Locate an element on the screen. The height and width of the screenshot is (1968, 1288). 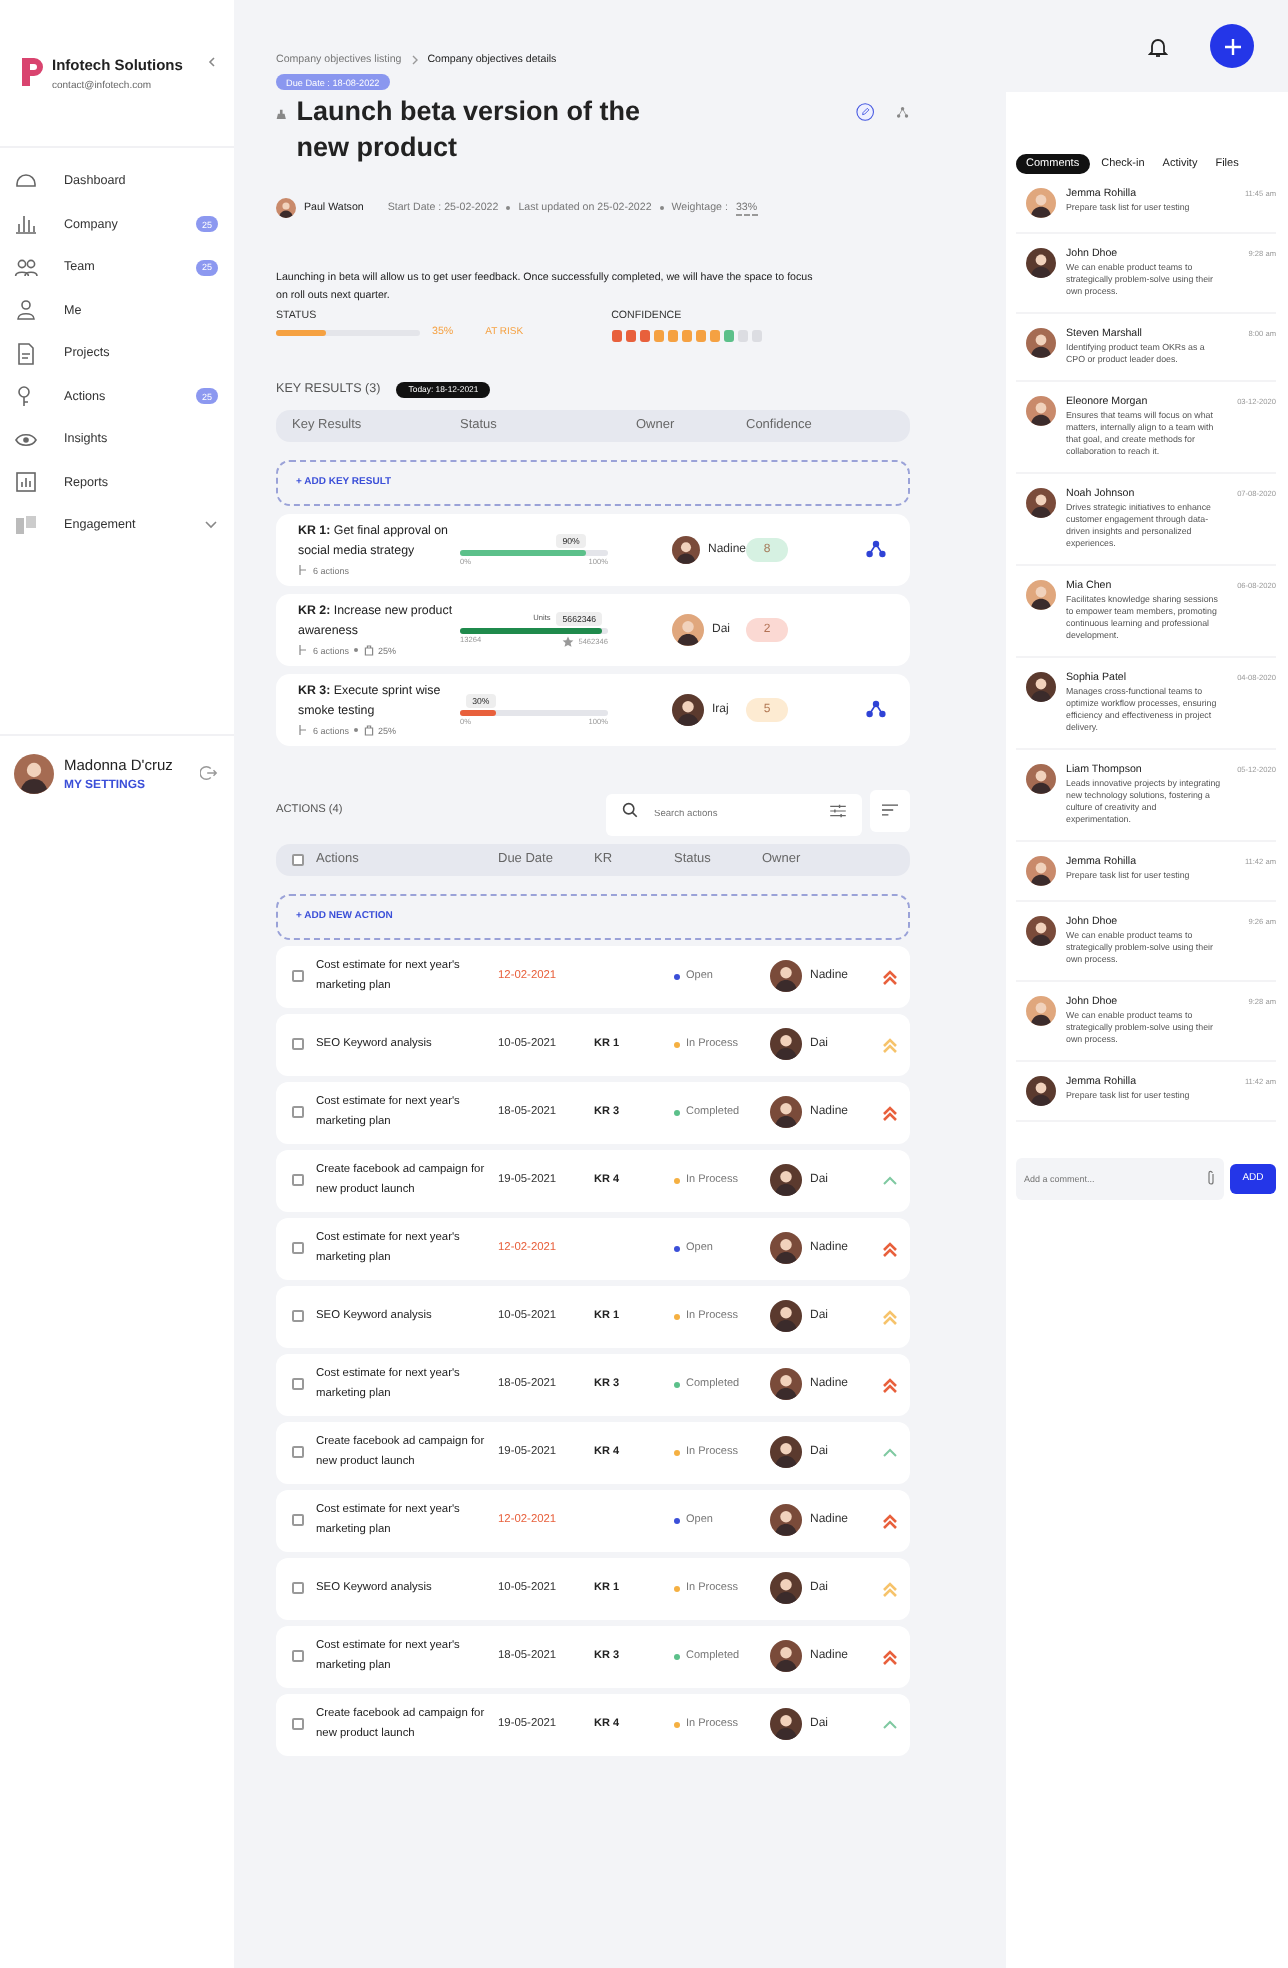
notification-icon is located at coordinates (1158, 46).